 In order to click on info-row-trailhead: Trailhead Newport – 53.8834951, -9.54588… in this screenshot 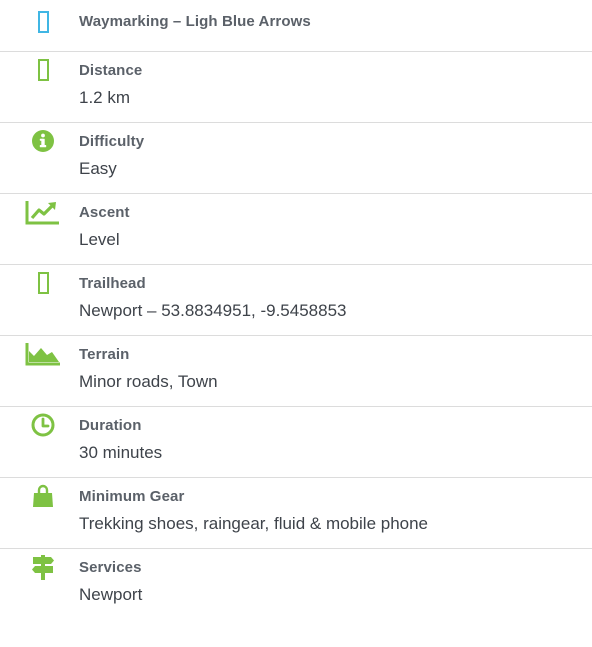, I will do `click(296, 300)`.